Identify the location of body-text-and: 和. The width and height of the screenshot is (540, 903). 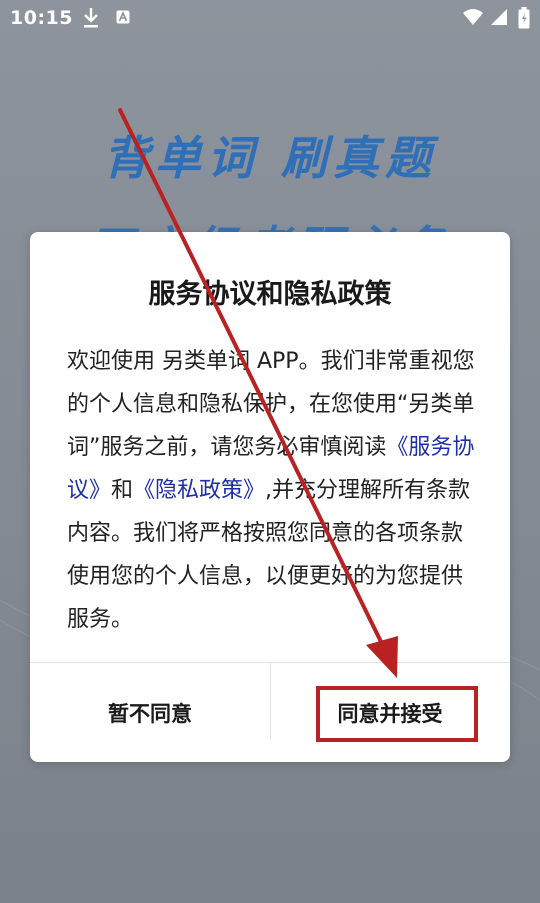
(122, 490).